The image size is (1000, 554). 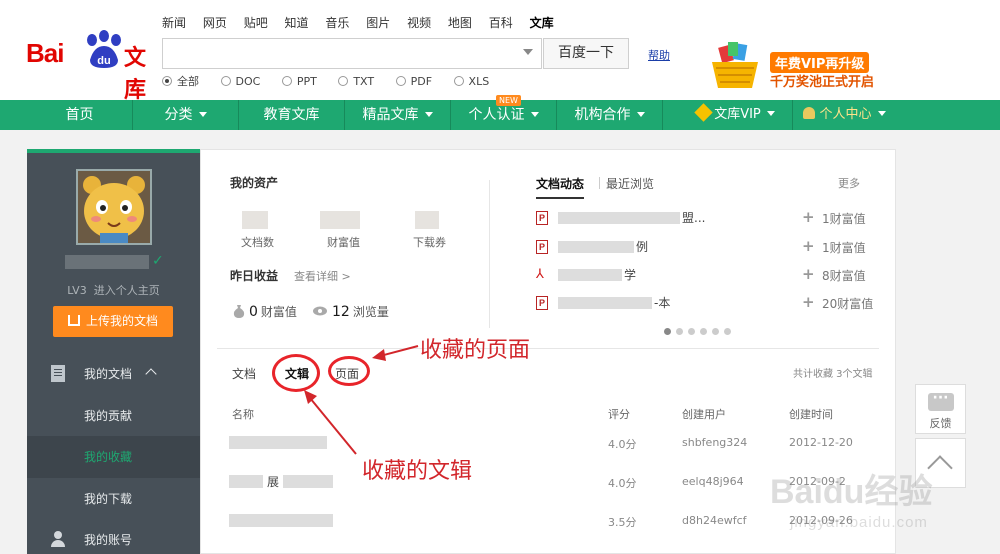 What do you see at coordinates (256, 23) in the screenshot?
I see `top-nav-tieba: 贴吧` at bounding box center [256, 23].